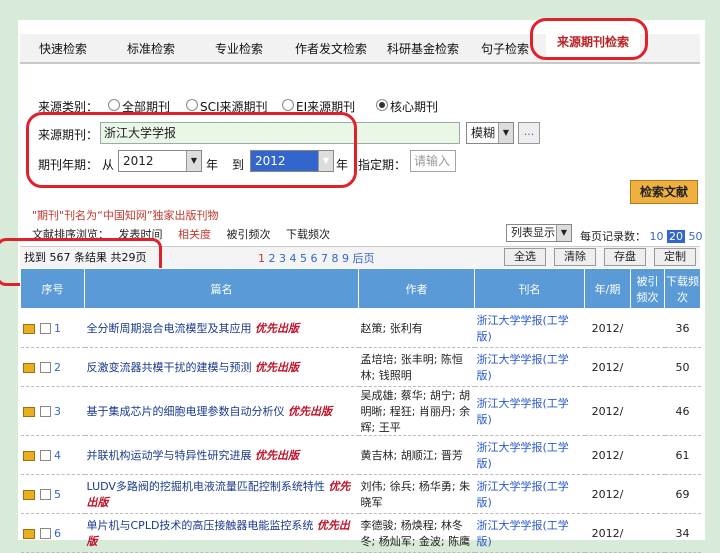 This screenshot has width=720, height=553. I want to click on row-number: 3, so click(57, 411).